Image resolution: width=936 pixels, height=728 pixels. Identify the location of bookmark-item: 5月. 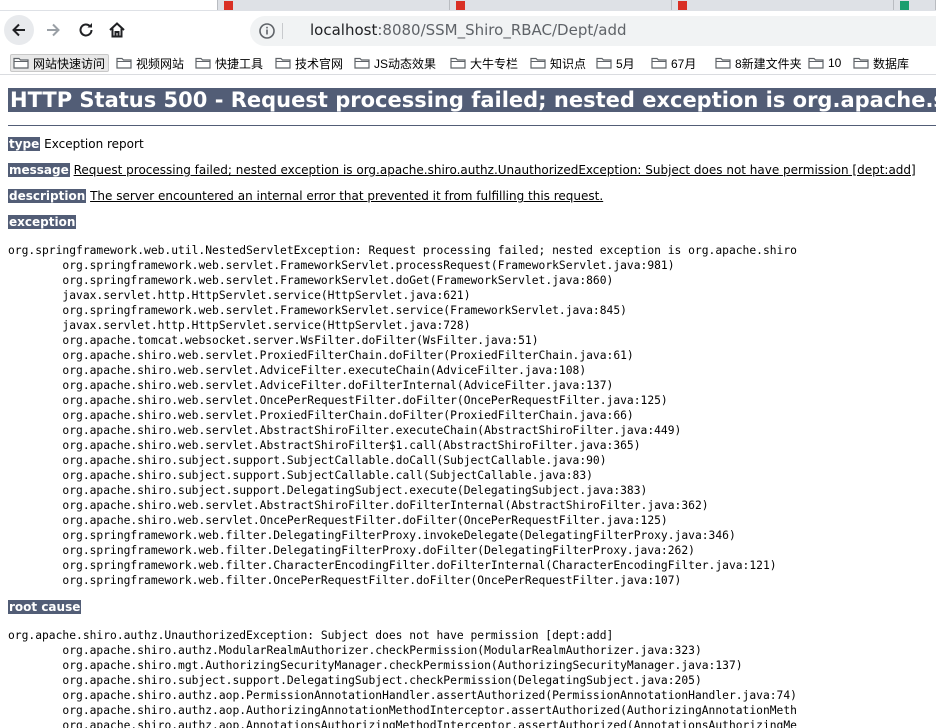
(615, 63).